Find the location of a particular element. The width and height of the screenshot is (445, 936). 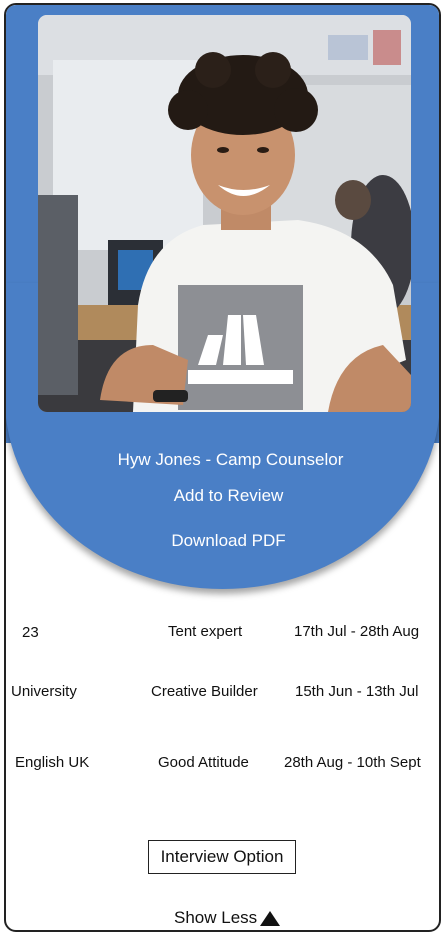

detail-dates: 17th Jul - 28th Aug is located at coordinates (357, 631).